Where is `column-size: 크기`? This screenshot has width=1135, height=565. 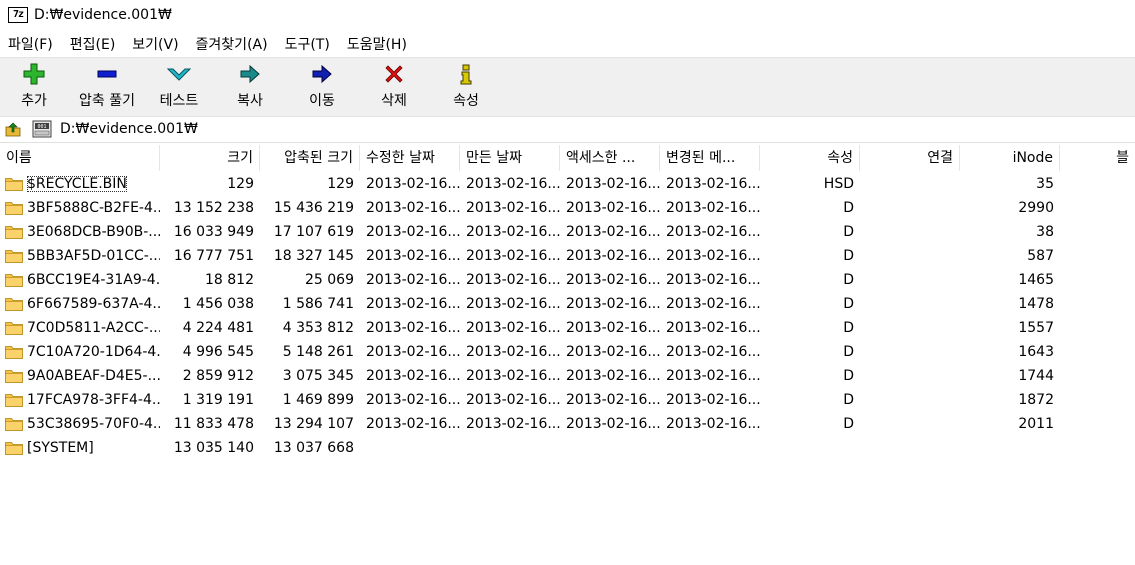
column-size: 크기 is located at coordinates (210, 158).